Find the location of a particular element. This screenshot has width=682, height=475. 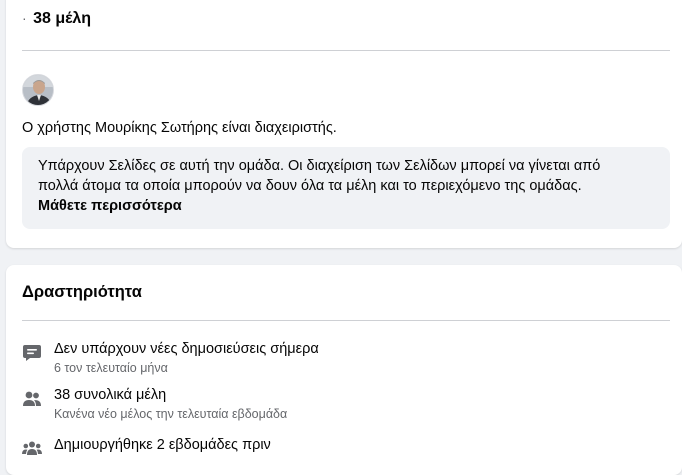

avatar-image is located at coordinates (38, 90).